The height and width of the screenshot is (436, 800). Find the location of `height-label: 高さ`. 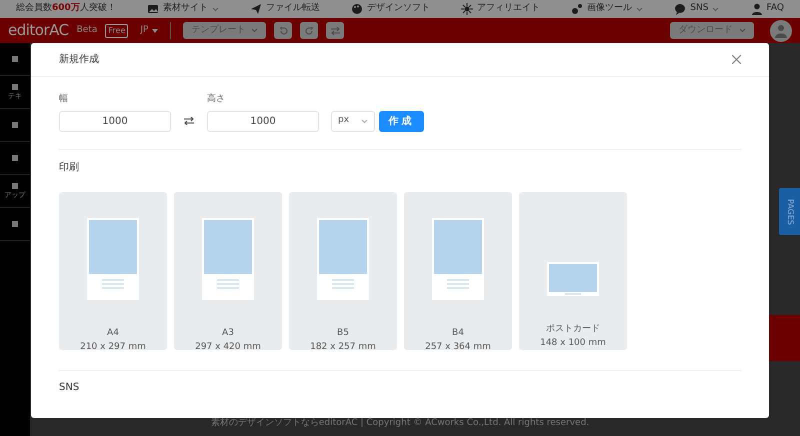

height-label: 高さ is located at coordinates (216, 99).